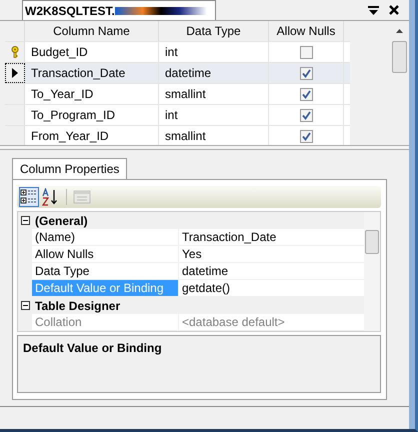 The image size is (418, 432). Describe the element at coordinates (399, 31) in the screenshot. I see `scroll-up-icon` at that location.